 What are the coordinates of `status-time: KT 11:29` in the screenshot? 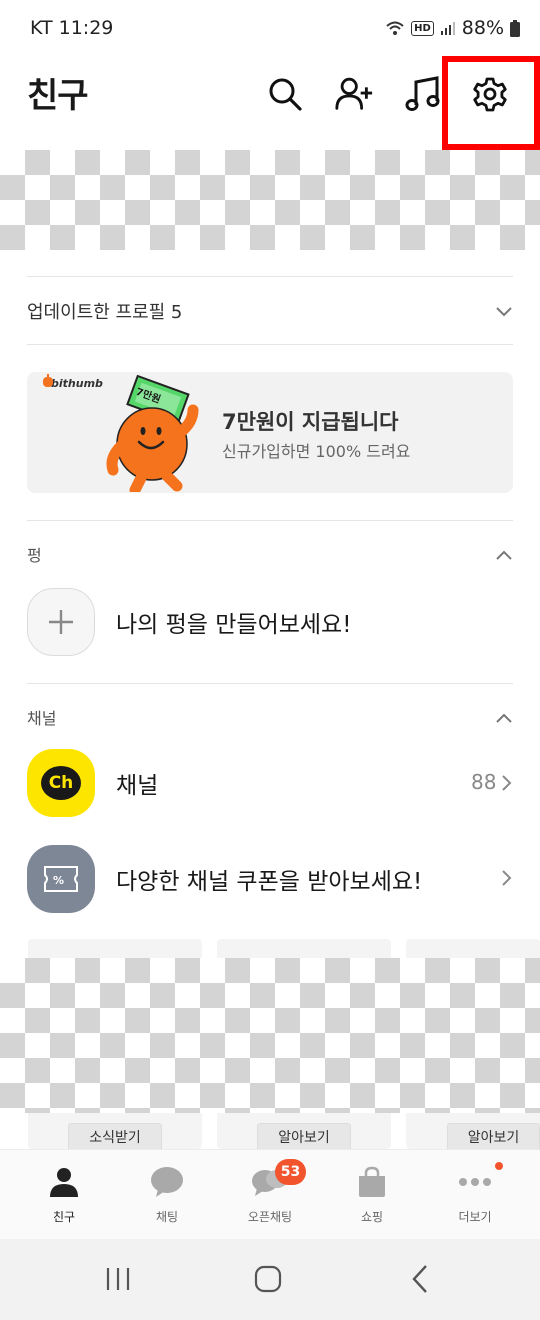 It's located at (72, 28).